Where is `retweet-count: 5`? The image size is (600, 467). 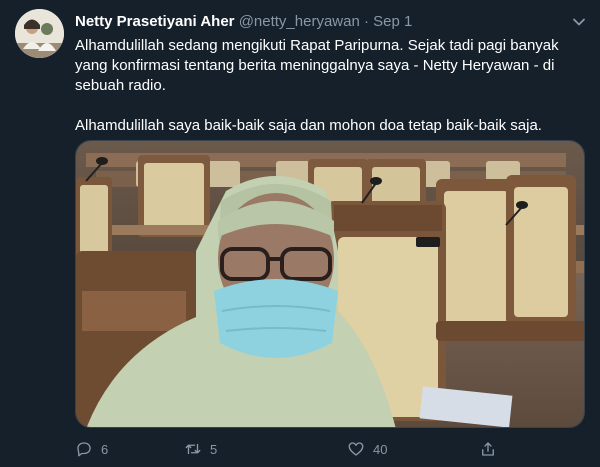 retweet-count: 5 is located at coordinates (214, 449).